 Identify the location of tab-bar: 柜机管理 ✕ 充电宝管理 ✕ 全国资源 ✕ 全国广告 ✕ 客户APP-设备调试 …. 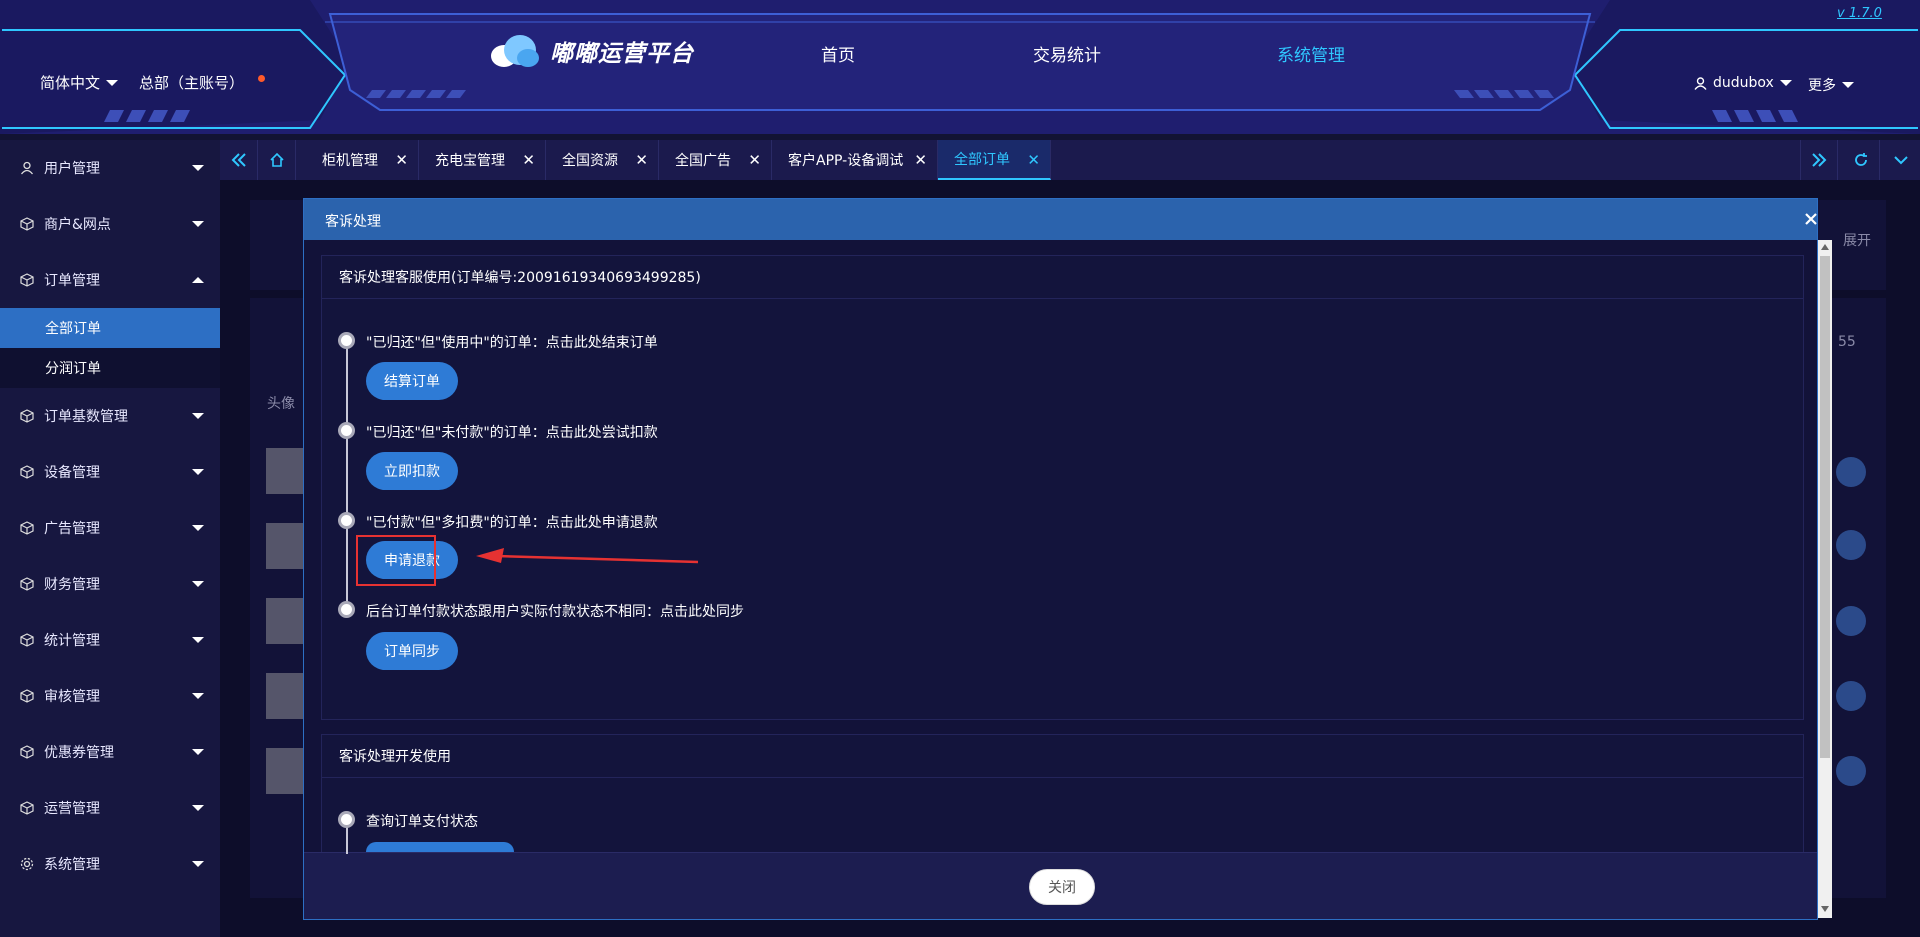
(1070, 160).